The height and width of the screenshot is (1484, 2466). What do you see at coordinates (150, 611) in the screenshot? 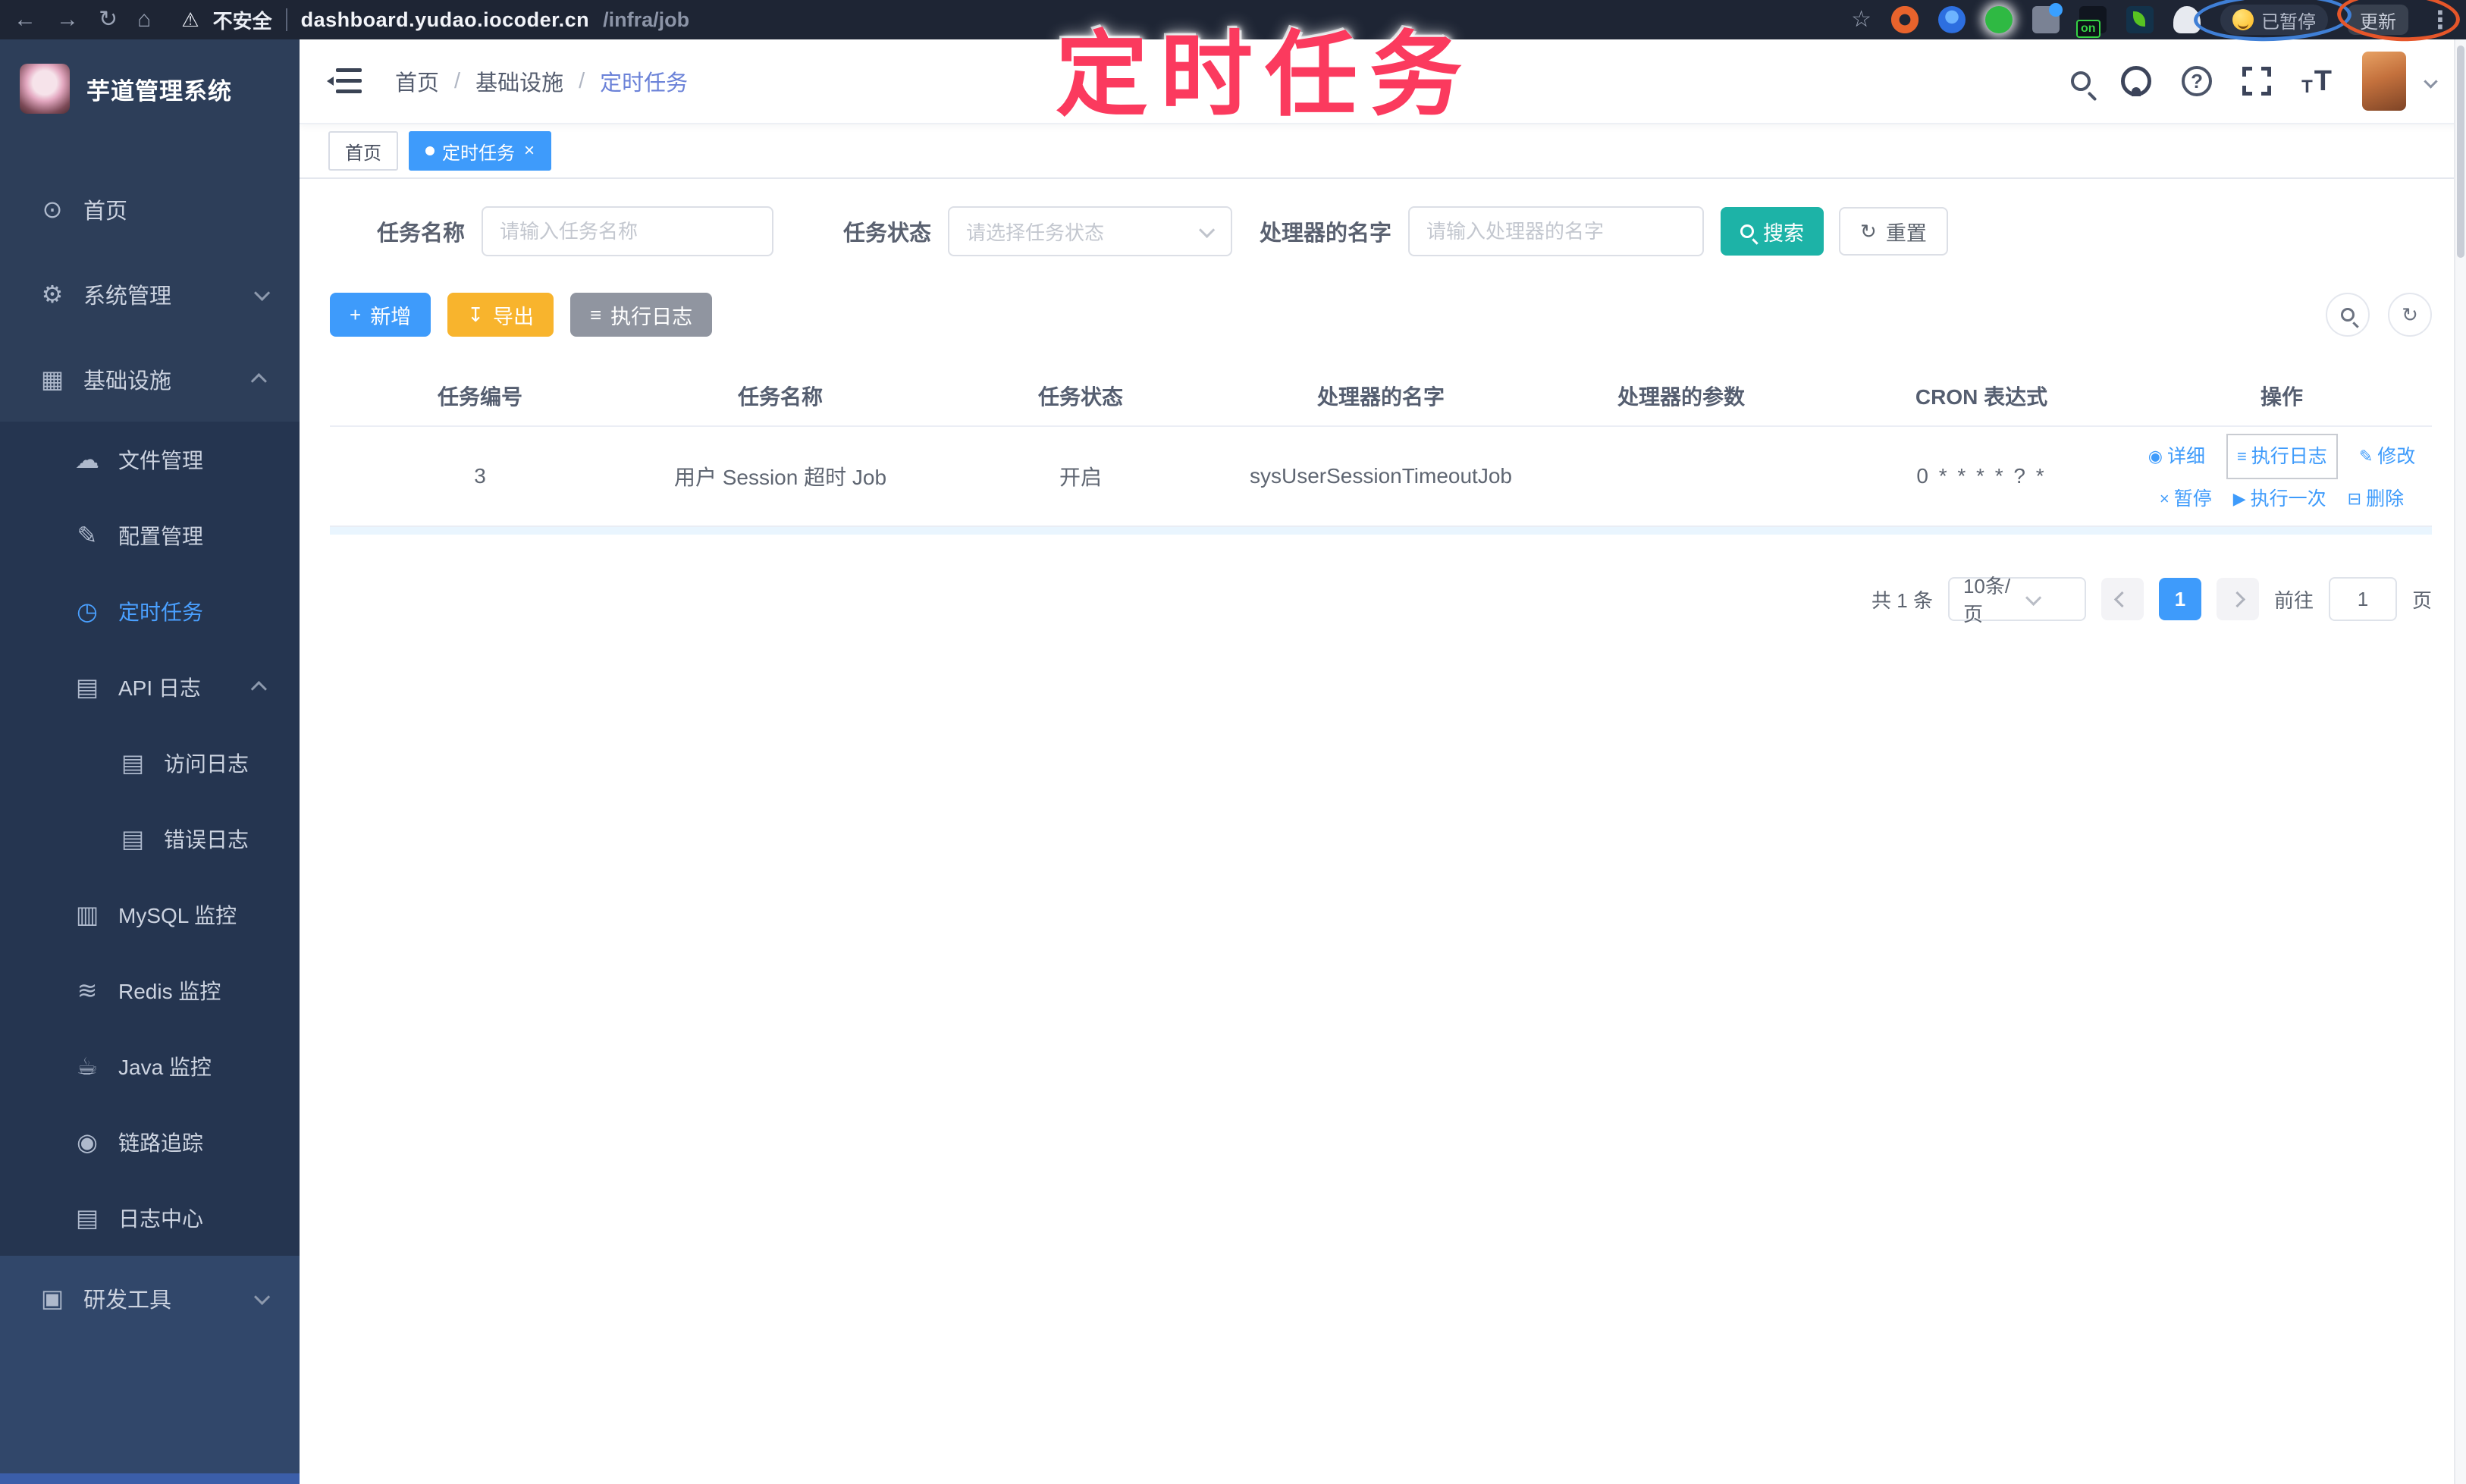
I see `sidebar-item-job: ◷ 定时任务` at bounding box center [150, 611].